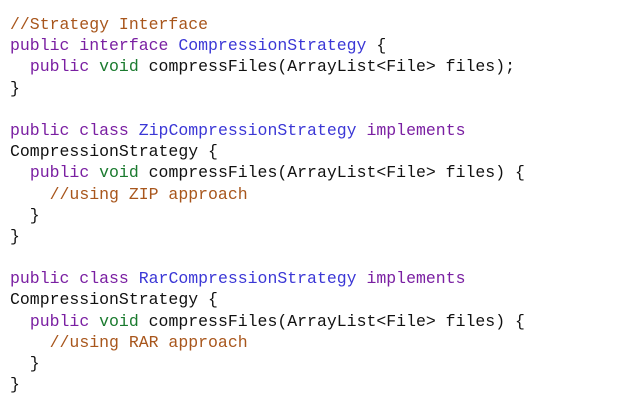  What do you see at coordinates (313, 194) in the screenshot?
I see `code-line: //using ZIP approach` at bounding box center [313, 194].